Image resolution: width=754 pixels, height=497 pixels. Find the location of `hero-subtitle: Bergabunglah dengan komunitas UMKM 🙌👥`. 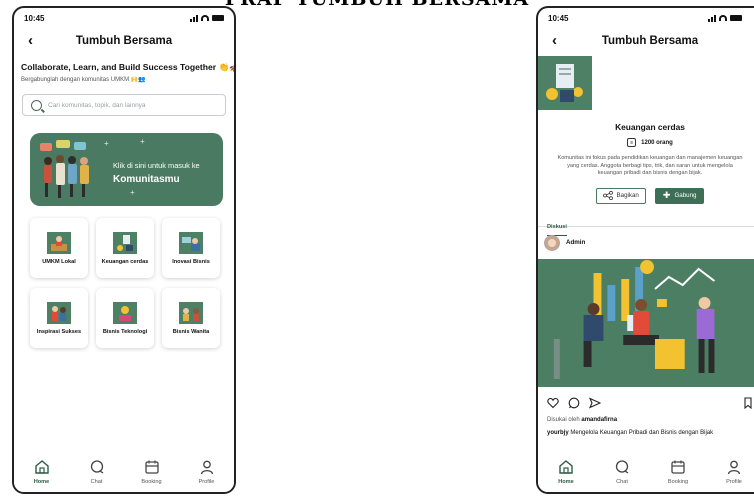

hero-subtitle: Bergabunglah dengan komunitas UMKM 🙌👥 is located at coordinates (83, 80).